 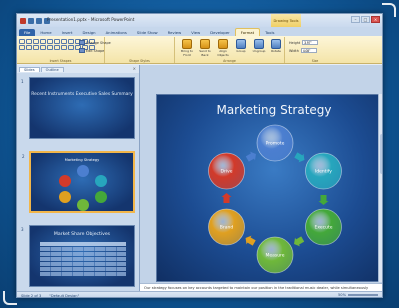 I want to click on tab-slides: Slides, so click(x=29, y=69).